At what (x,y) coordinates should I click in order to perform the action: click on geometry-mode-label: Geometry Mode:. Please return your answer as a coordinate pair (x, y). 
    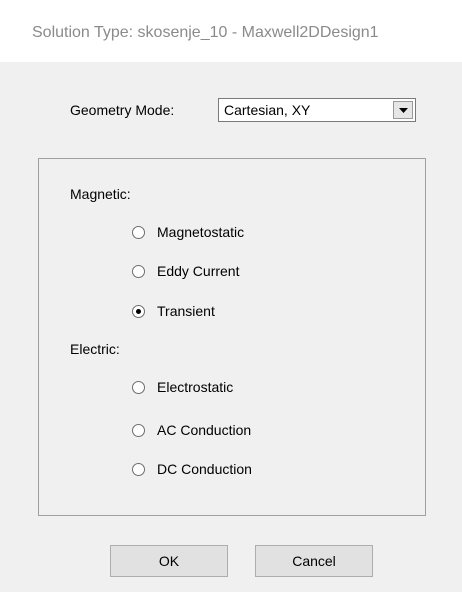
    Looking at the image, I should click on (122, 110).